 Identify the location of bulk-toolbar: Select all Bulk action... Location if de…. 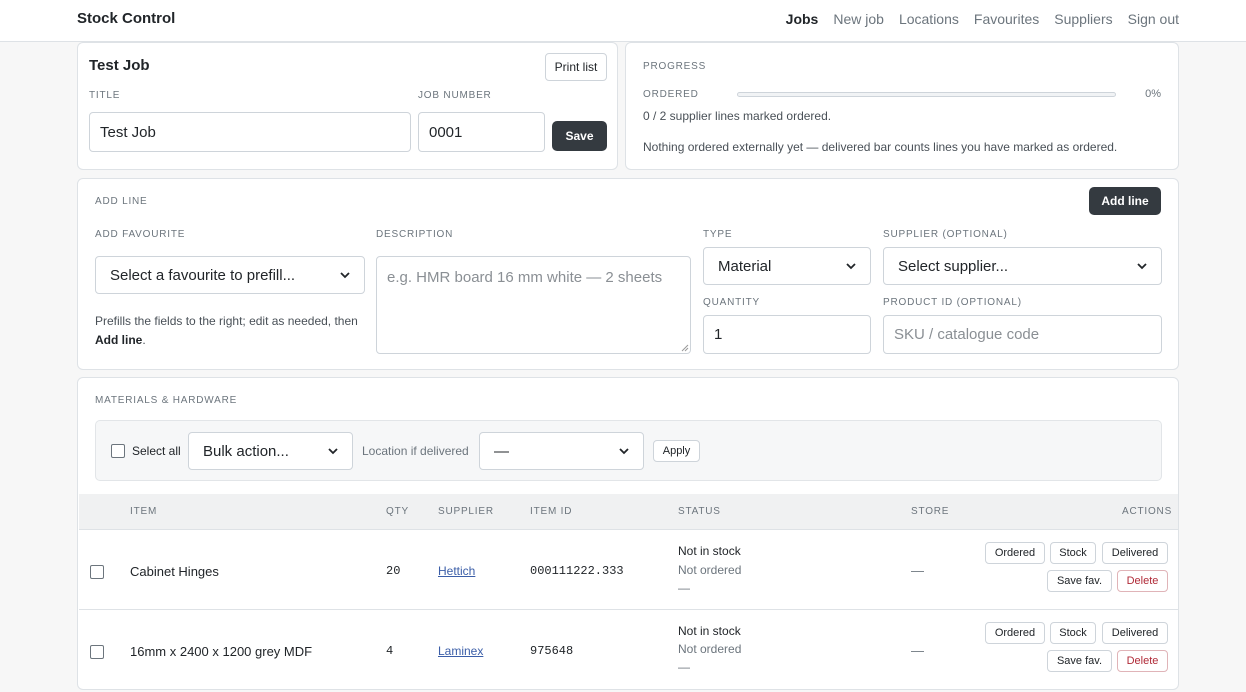
(628, 450).